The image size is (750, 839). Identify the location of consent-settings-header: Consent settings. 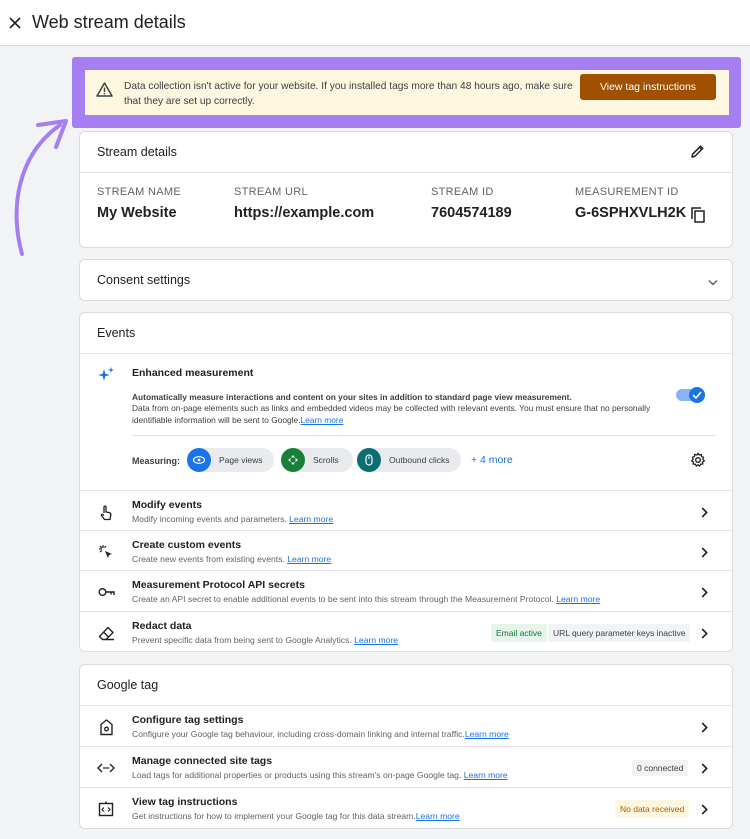
(406, 280).